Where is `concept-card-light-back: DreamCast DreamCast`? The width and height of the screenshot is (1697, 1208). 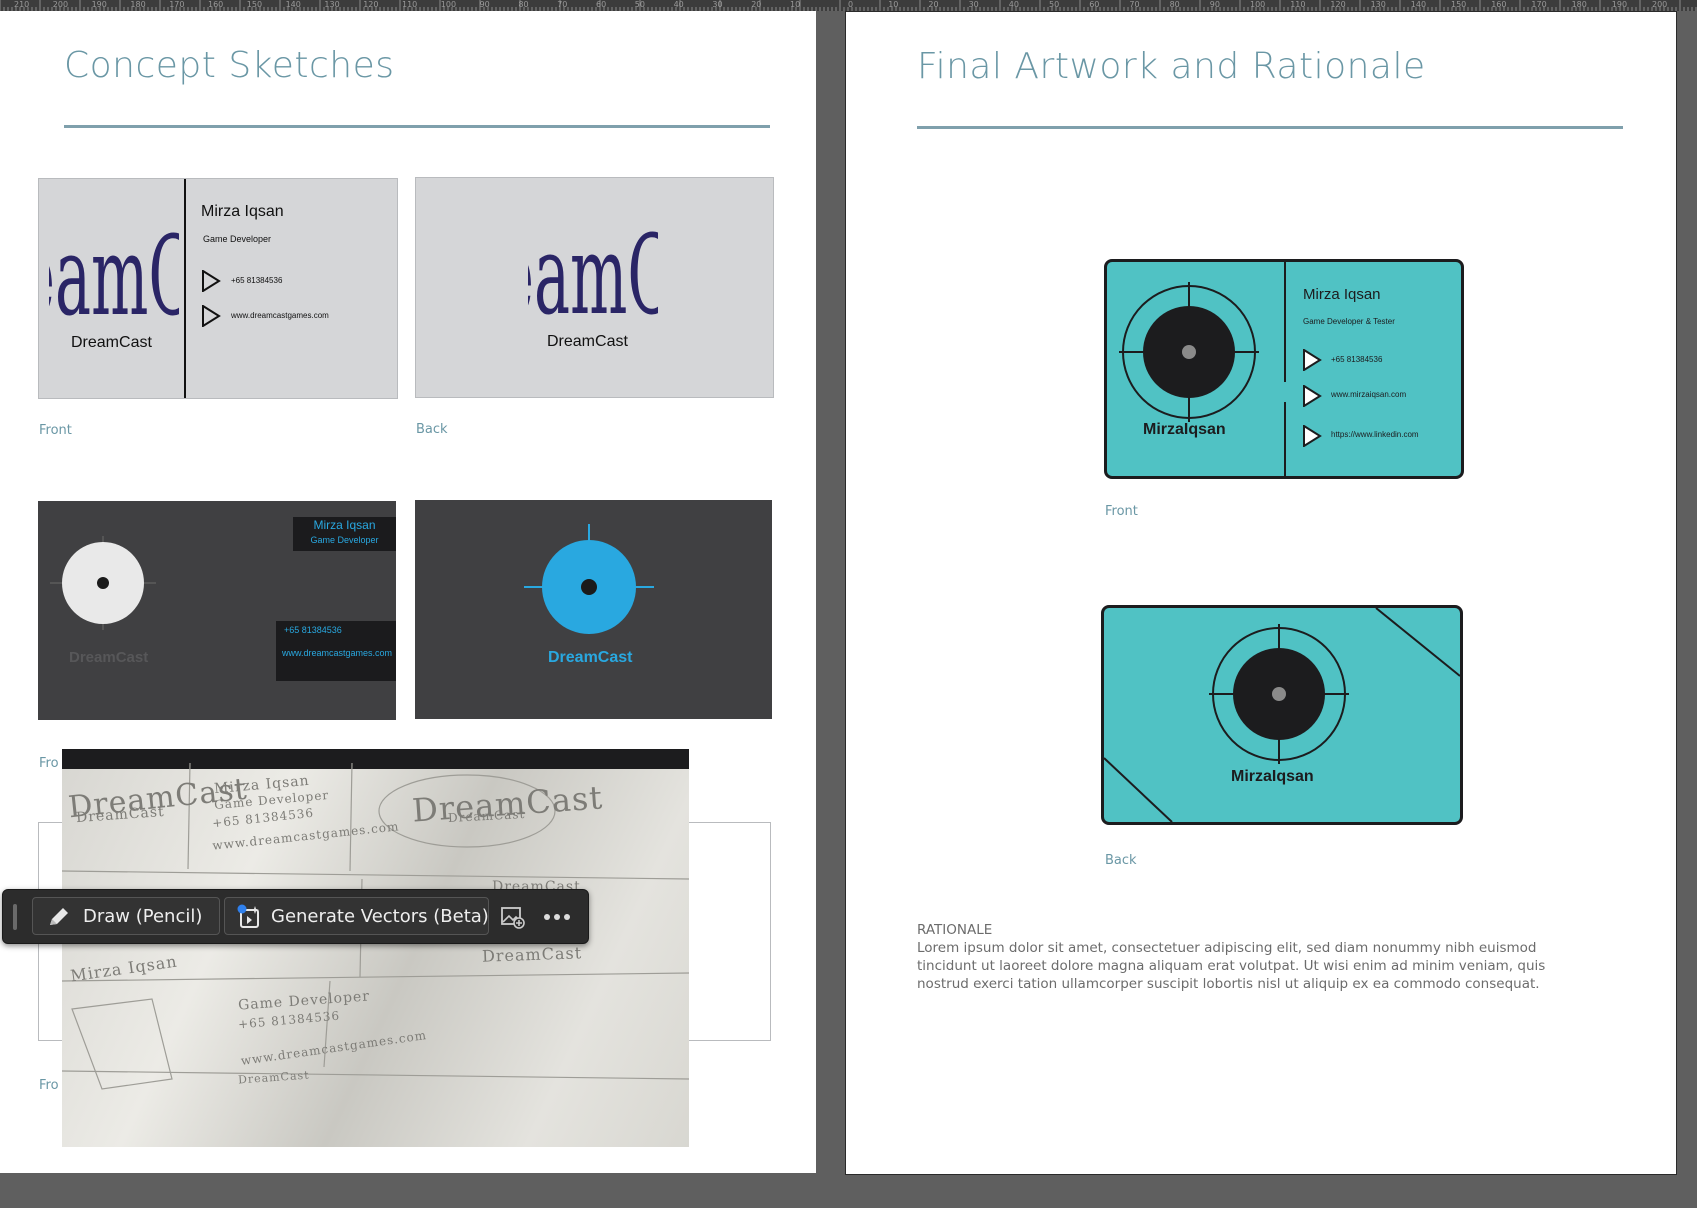
concept-card-light-back: DreamCast DreamCast is located at coordinates (594, 287).